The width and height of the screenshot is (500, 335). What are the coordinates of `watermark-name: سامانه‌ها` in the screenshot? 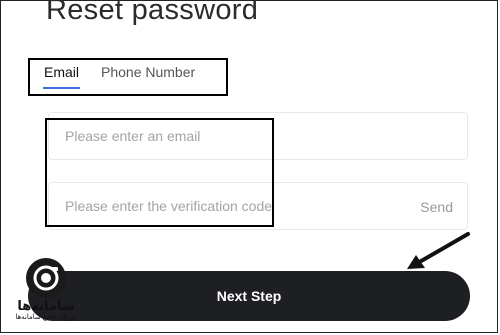 It's located at (46, 305).